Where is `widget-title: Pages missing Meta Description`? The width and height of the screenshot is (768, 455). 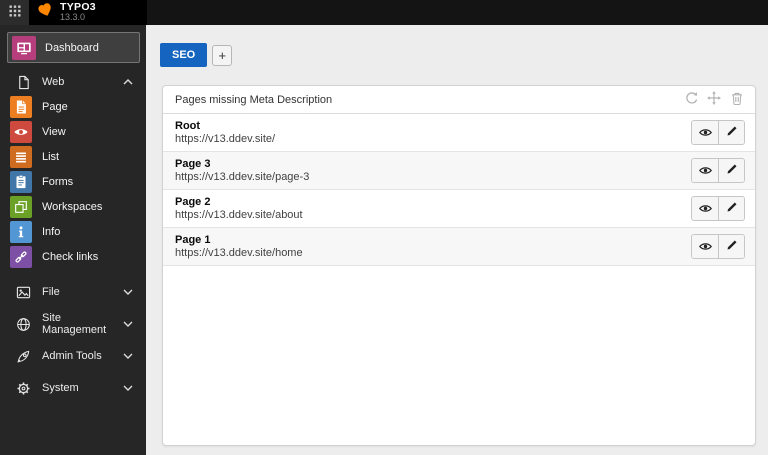 widget-title: Pages missing Meta Description is located at coordinates (254, 99).